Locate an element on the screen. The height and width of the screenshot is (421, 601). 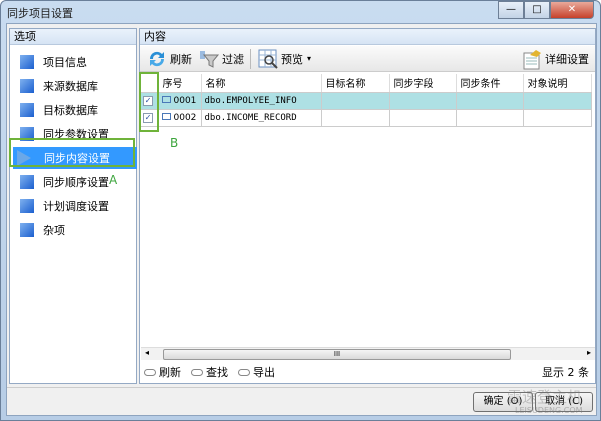
scroll-thumb: III is located at coordinates (337, 354).